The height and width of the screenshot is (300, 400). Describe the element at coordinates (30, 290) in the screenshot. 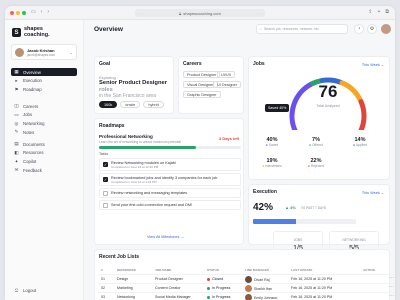

I see `logout-label: Logout` at that location.